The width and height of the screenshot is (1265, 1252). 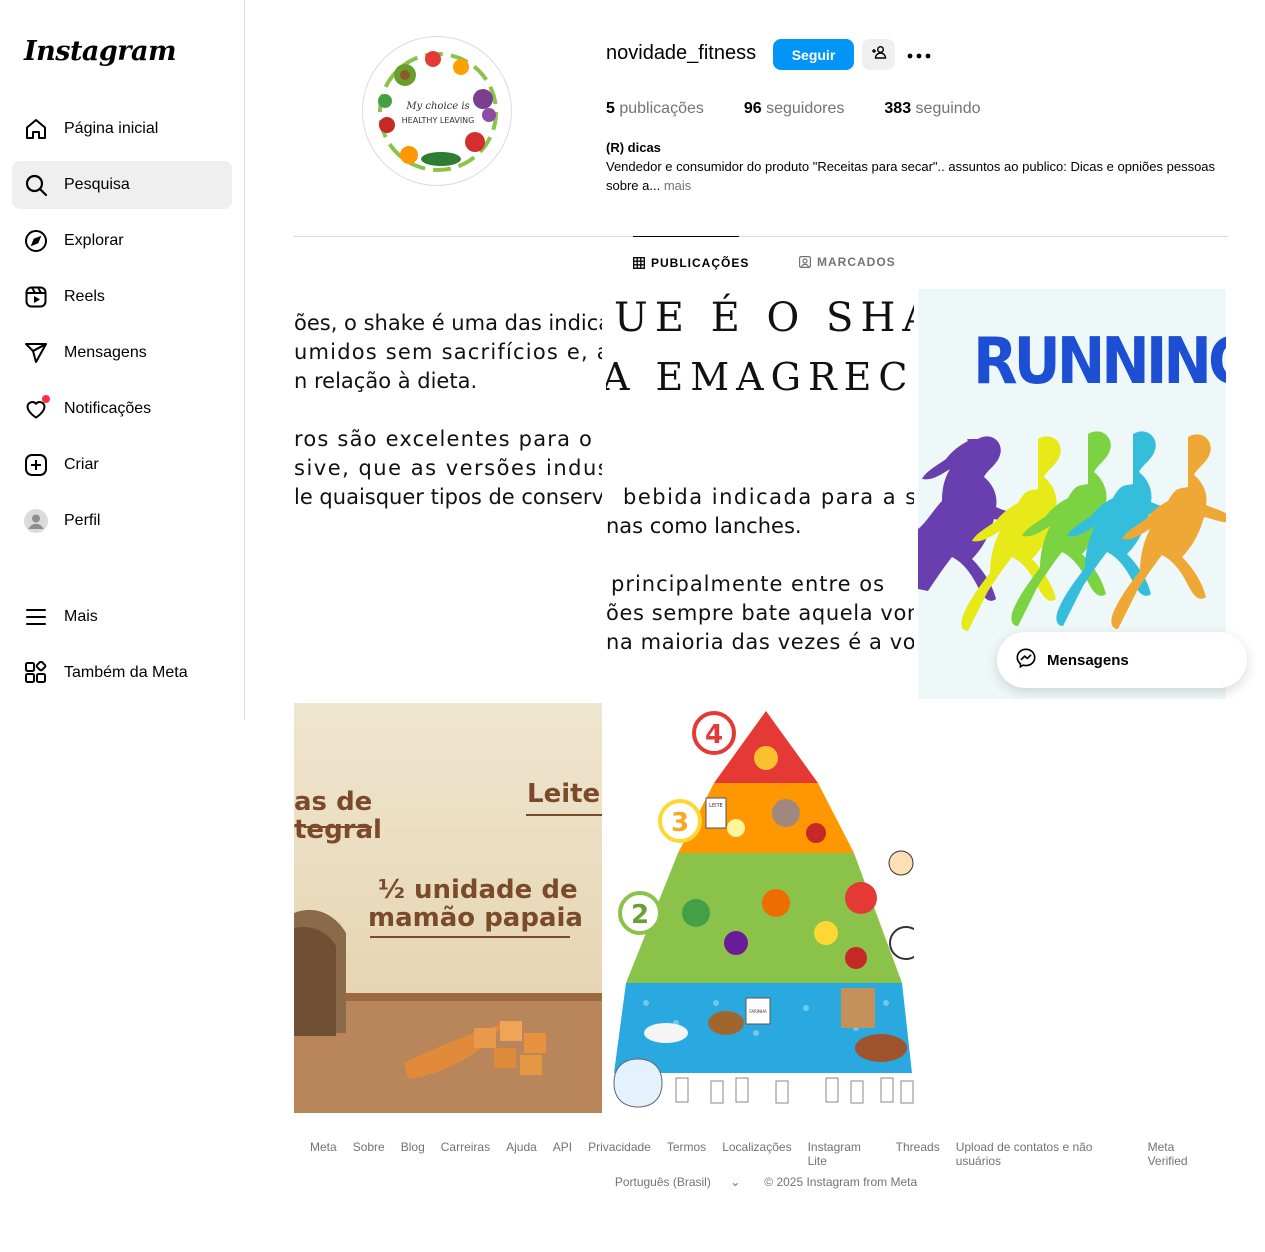 I want to click on nav-create: Criar, so click(x=122, y=465).